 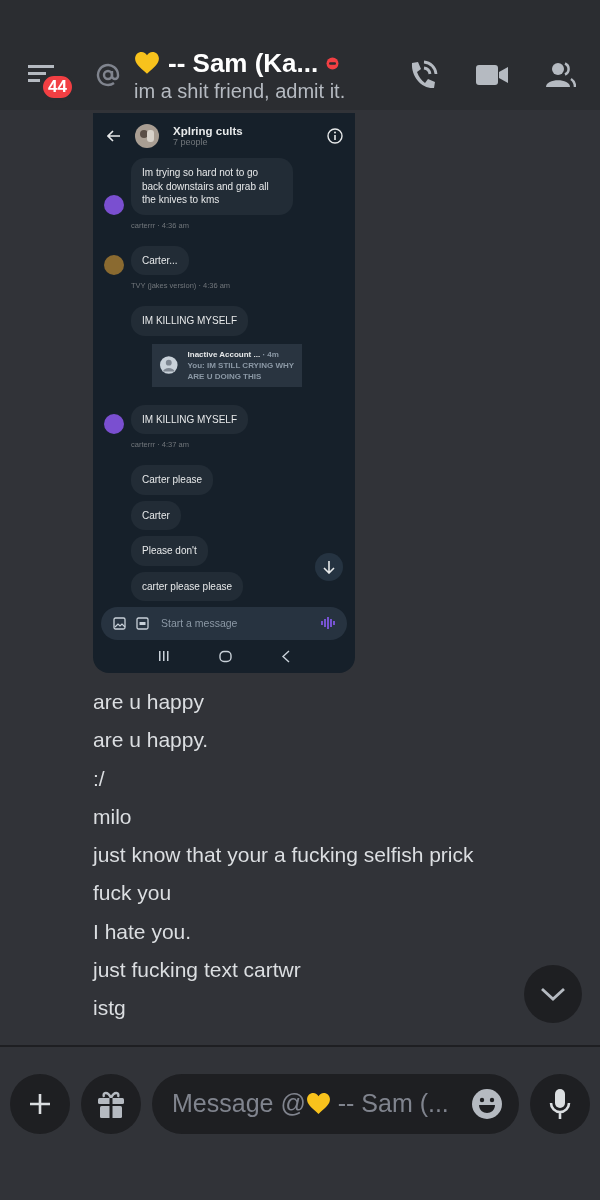 What do you see at coordinates (224, 623) in the screenshot?
I see `message-input: Start a message` at bounding box center [224, 623].